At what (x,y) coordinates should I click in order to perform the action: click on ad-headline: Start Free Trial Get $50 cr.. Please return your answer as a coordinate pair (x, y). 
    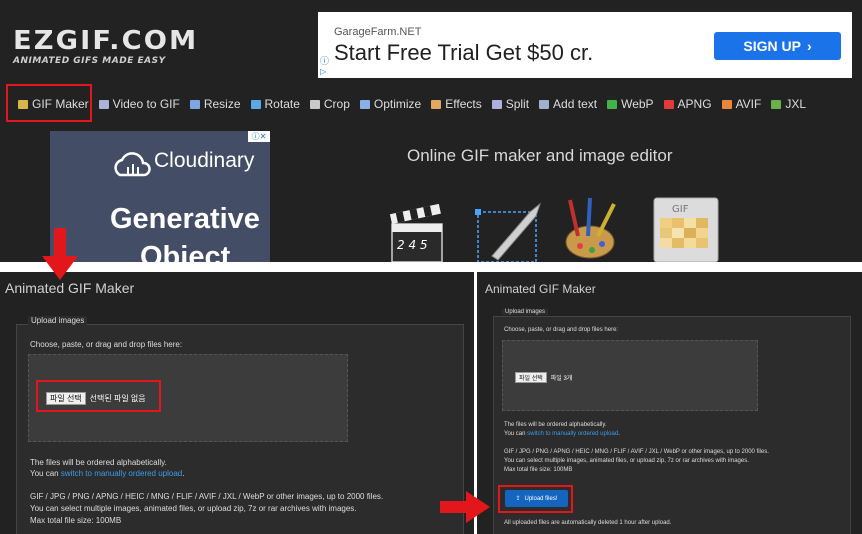
    Looking at the image, I should click on (464, 52).